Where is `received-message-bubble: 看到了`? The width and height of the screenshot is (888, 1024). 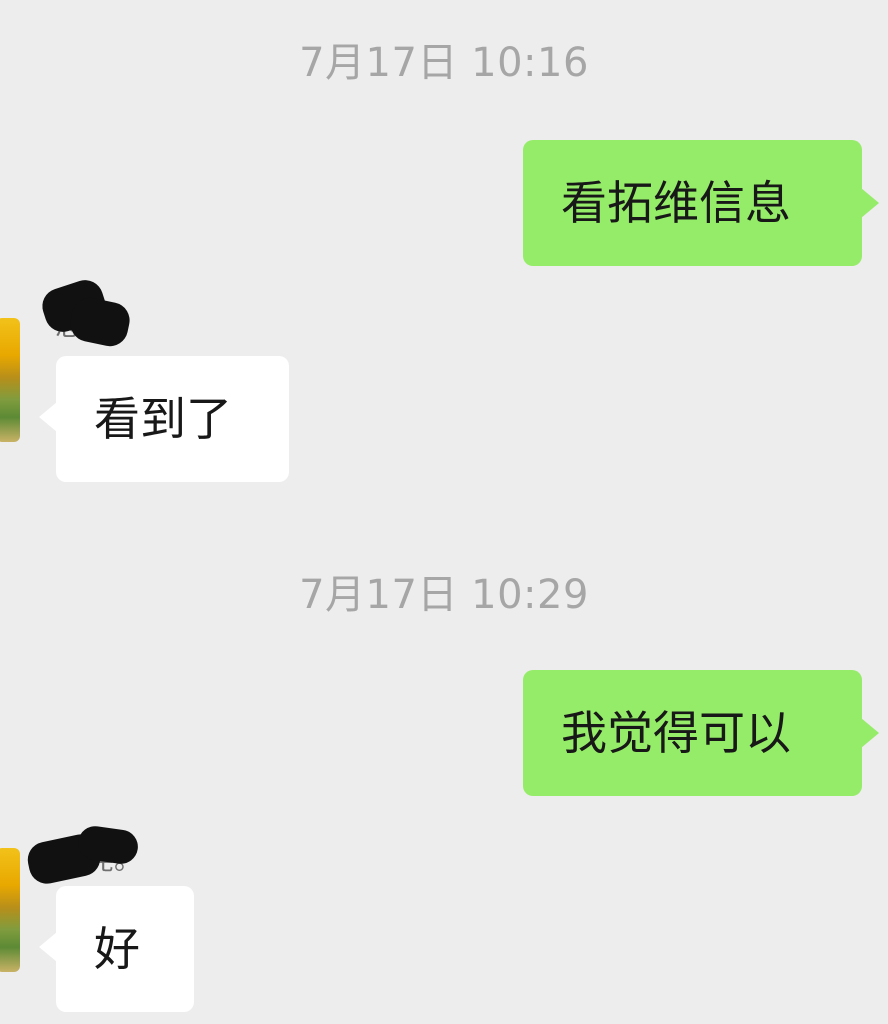 received-message-bubble: 看到了 is located at coordinates (164, 419).